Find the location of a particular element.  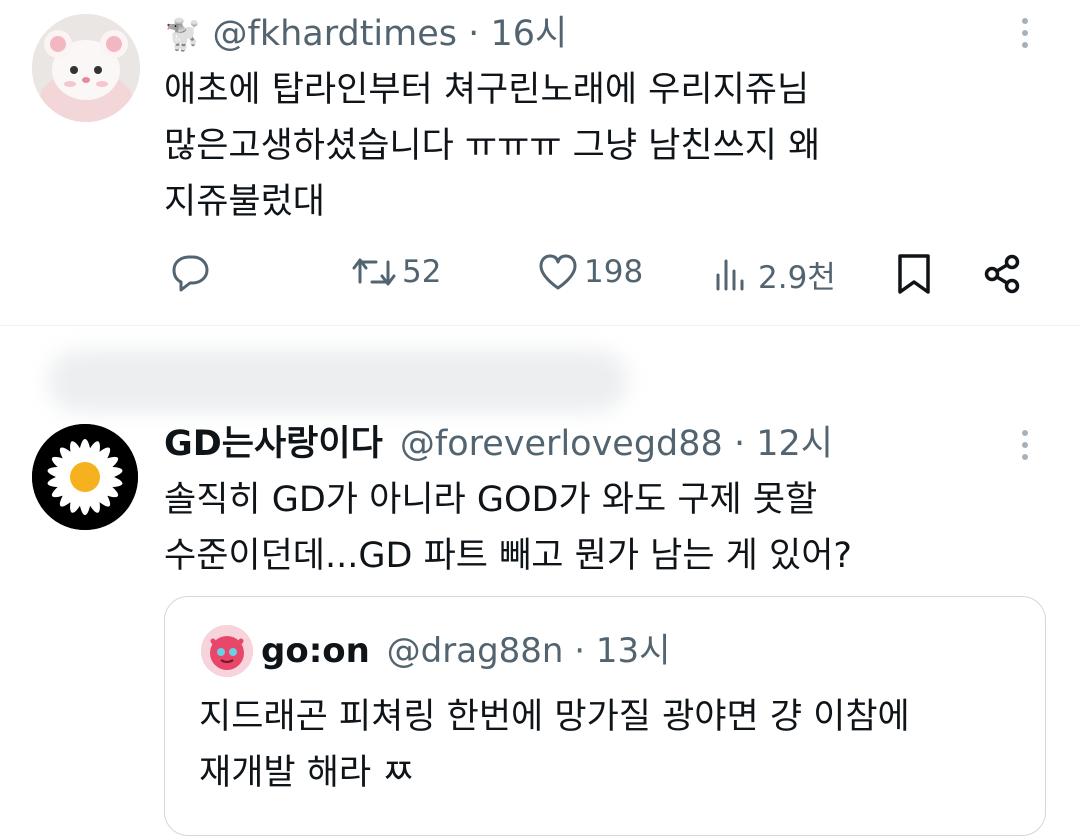

reply-button is located at coordinates (188, 272).